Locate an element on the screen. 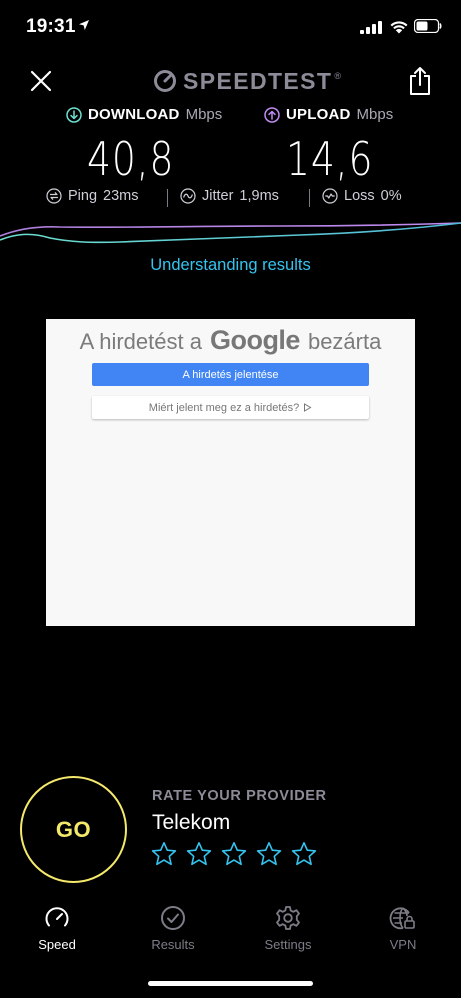 This screenshot has width=461, height=998. tab-settings-label: Settings is located at coordinates (288, 944).